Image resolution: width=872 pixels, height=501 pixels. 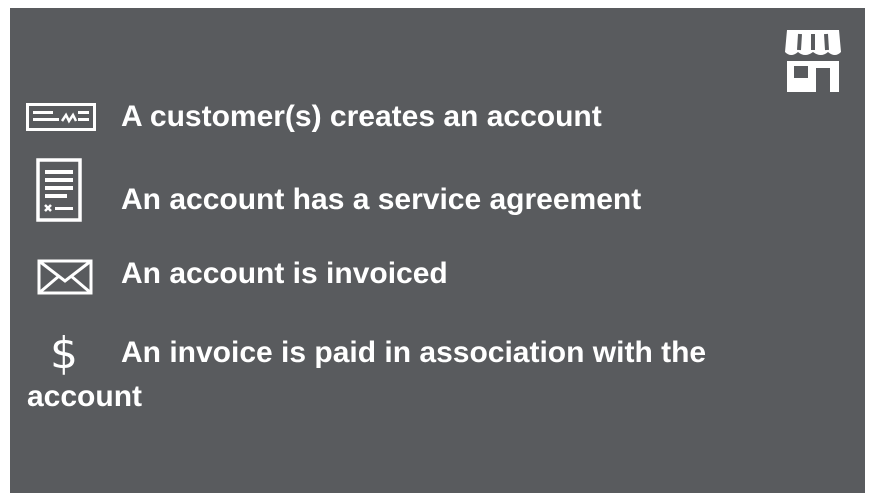 I want to click on list-item-label: An account has a service agreement, so click(x=381, y=199).